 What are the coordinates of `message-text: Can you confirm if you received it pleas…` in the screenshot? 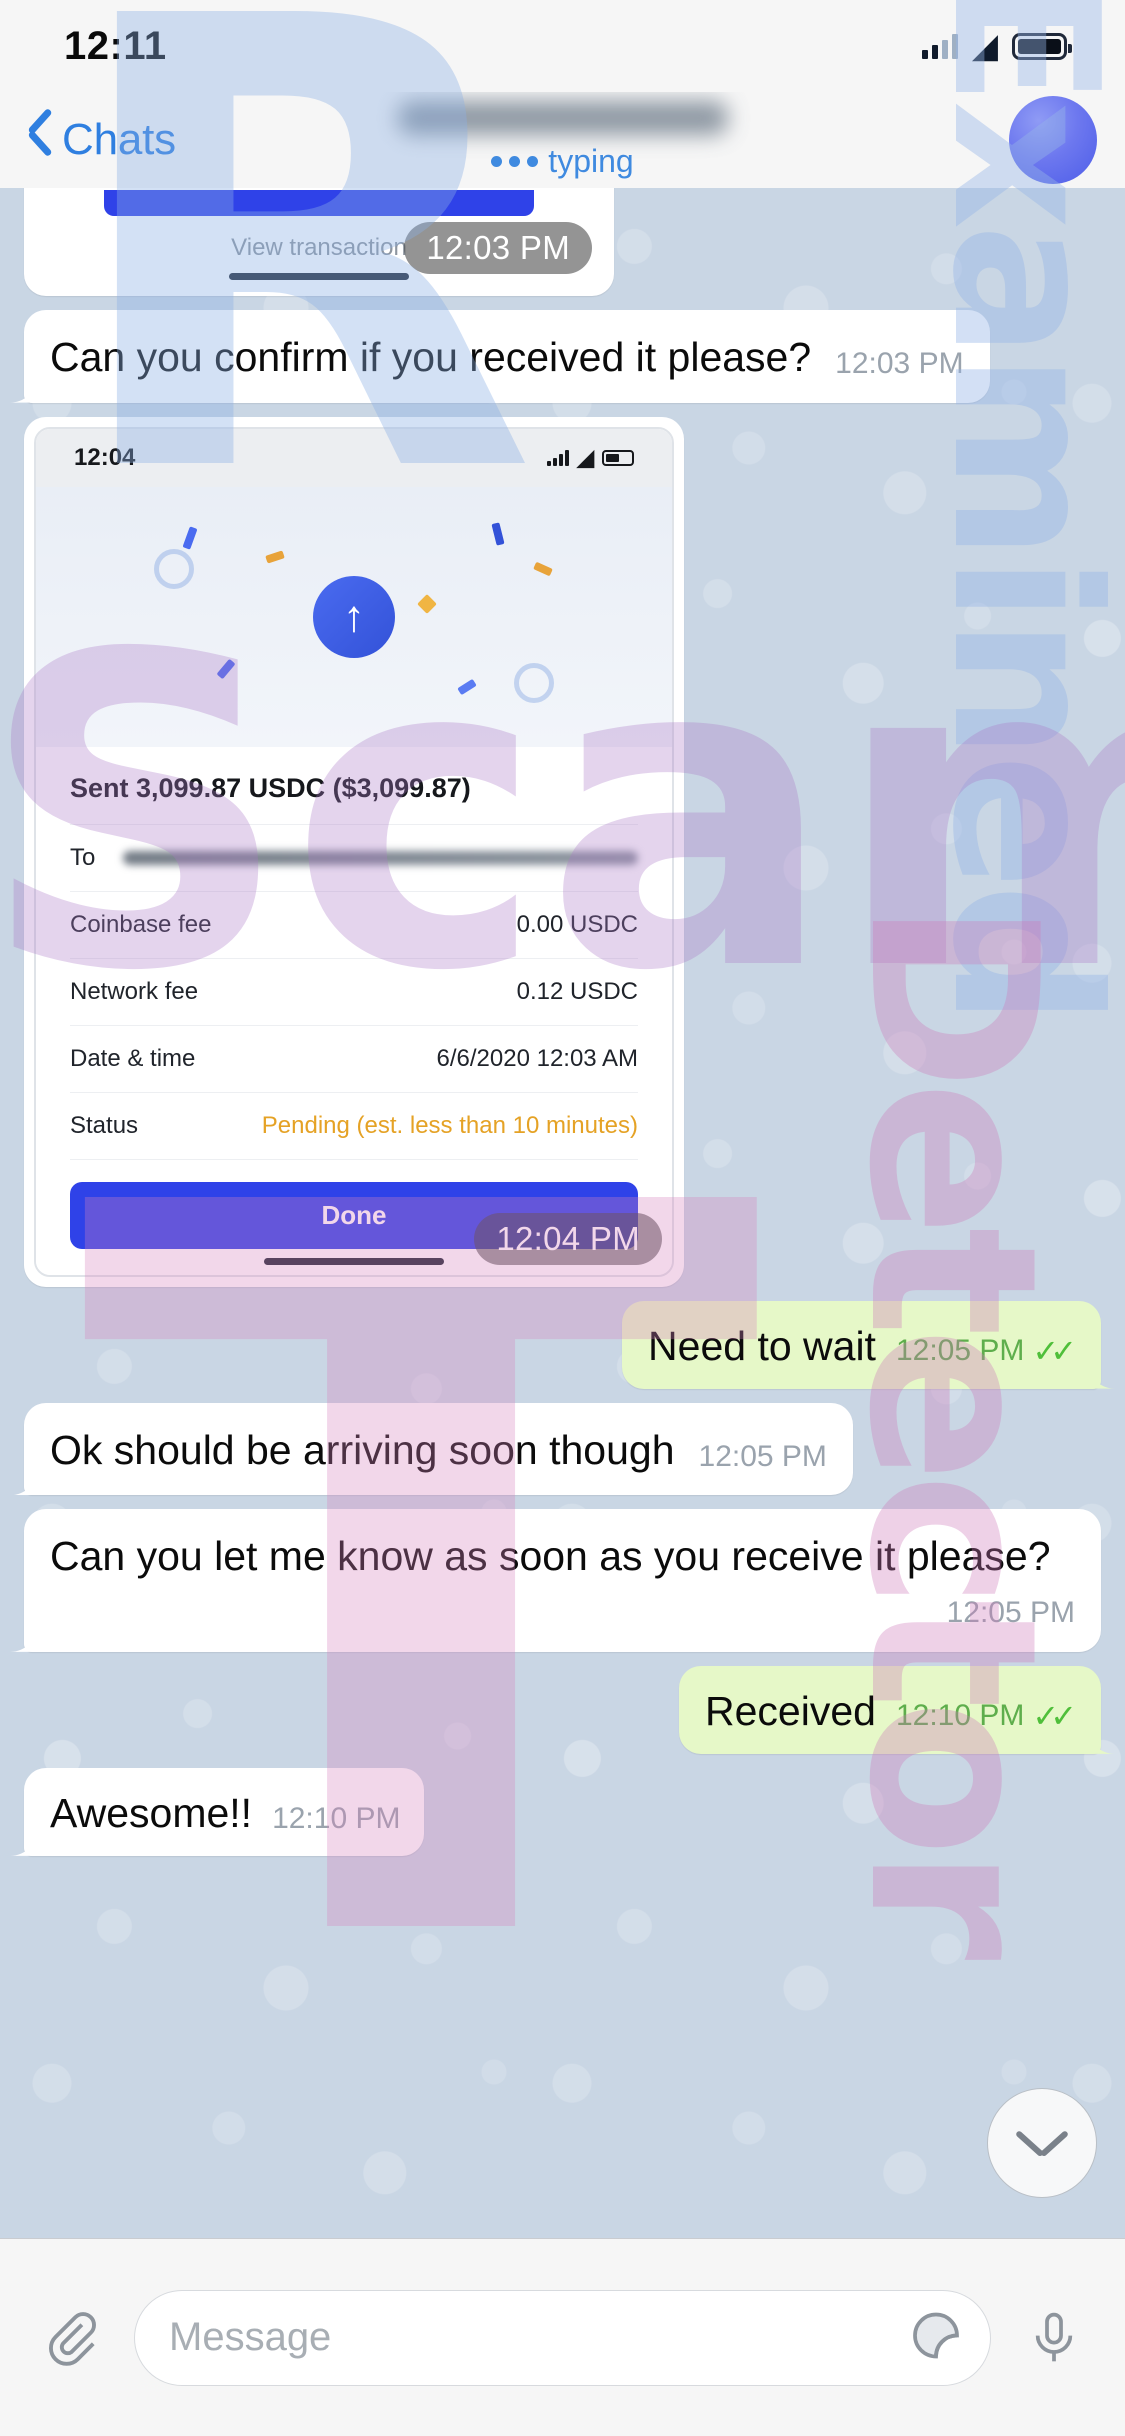 It's located at (431, 357).